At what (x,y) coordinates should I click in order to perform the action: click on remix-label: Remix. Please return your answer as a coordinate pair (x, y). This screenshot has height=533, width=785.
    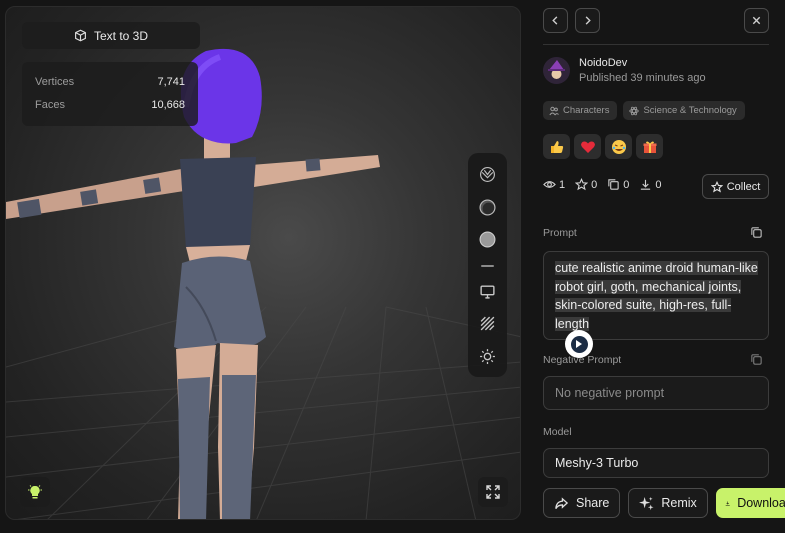
    Looking at the image, I should click on (679, 503).